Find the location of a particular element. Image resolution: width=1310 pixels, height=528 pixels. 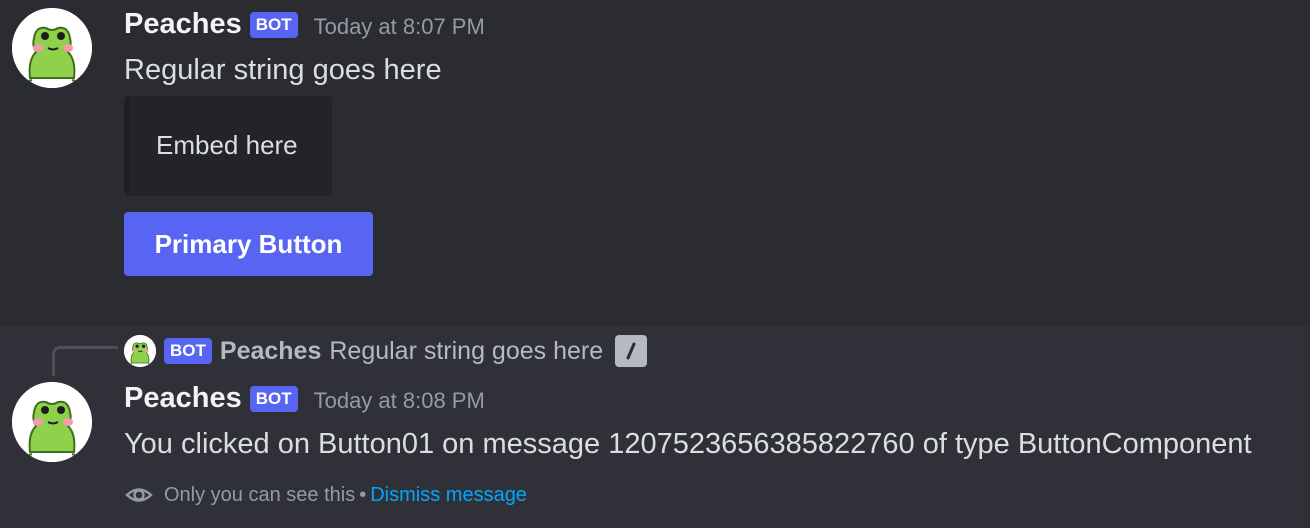

reply-avatar is located at coordinates (140, 351).